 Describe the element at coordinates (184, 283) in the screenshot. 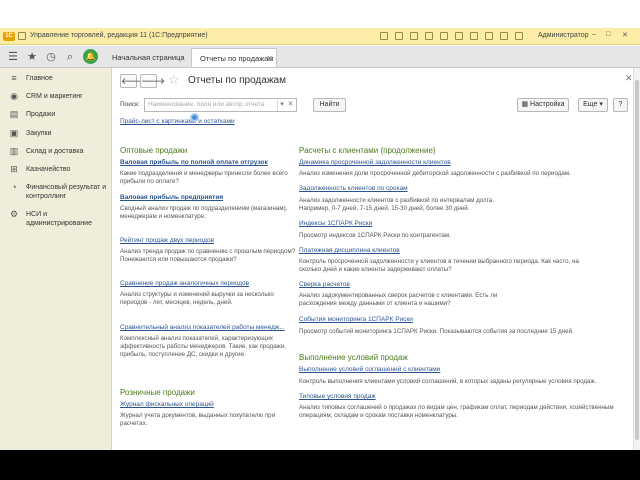

I see `report-link: Сравнение продаж аналогичных периодов` at that location.